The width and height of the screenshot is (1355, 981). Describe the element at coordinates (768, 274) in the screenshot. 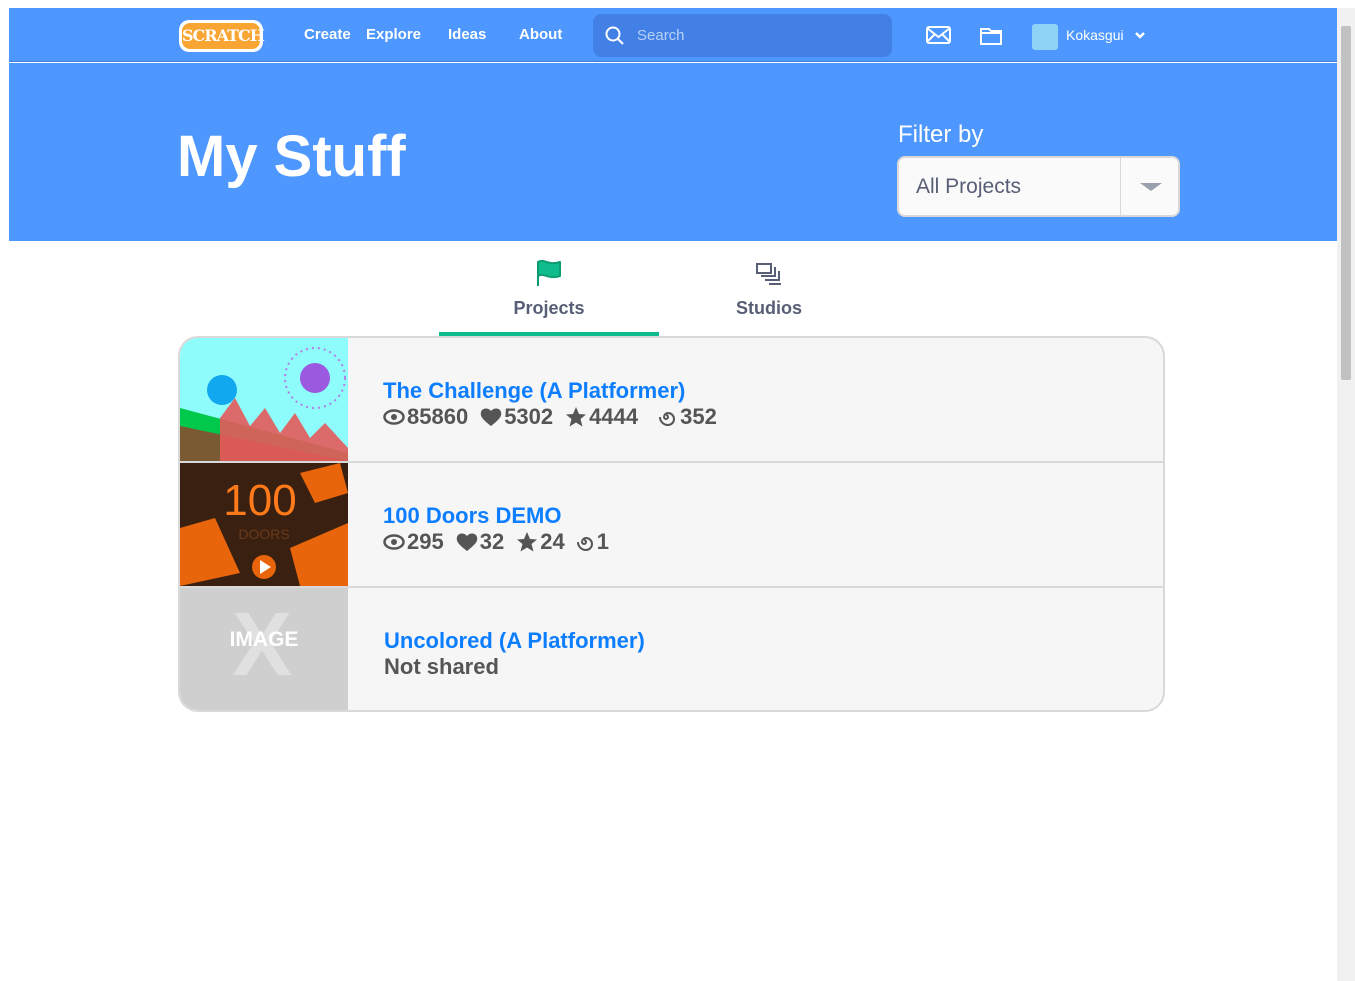

I see `studios-icon` at that location.